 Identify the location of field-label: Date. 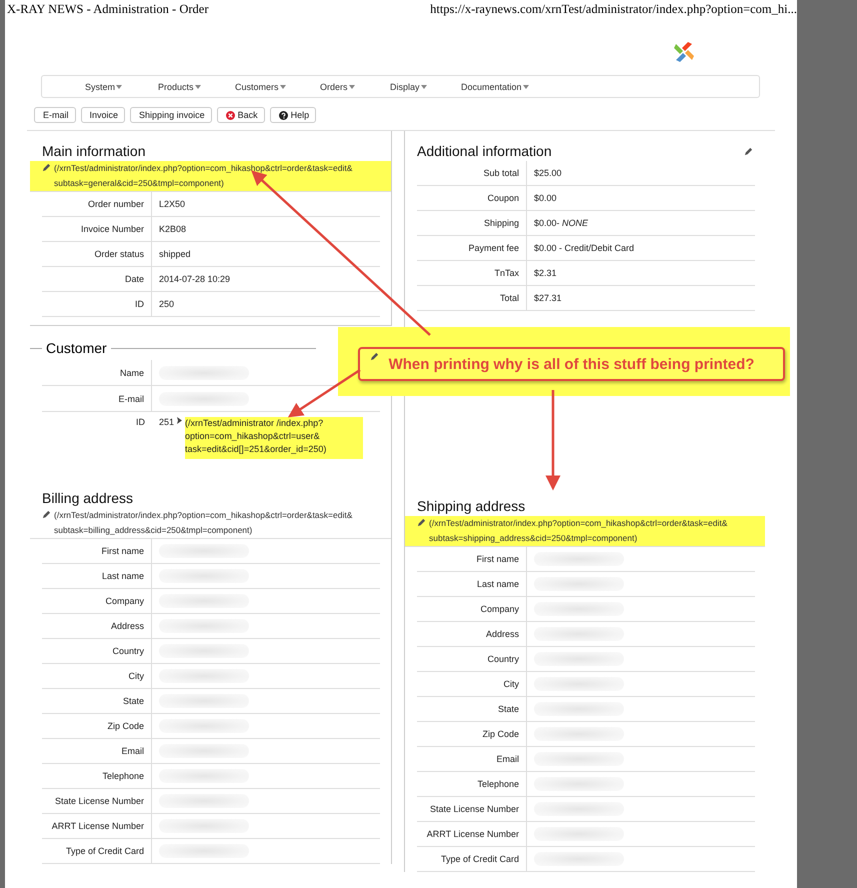
(97, 279).